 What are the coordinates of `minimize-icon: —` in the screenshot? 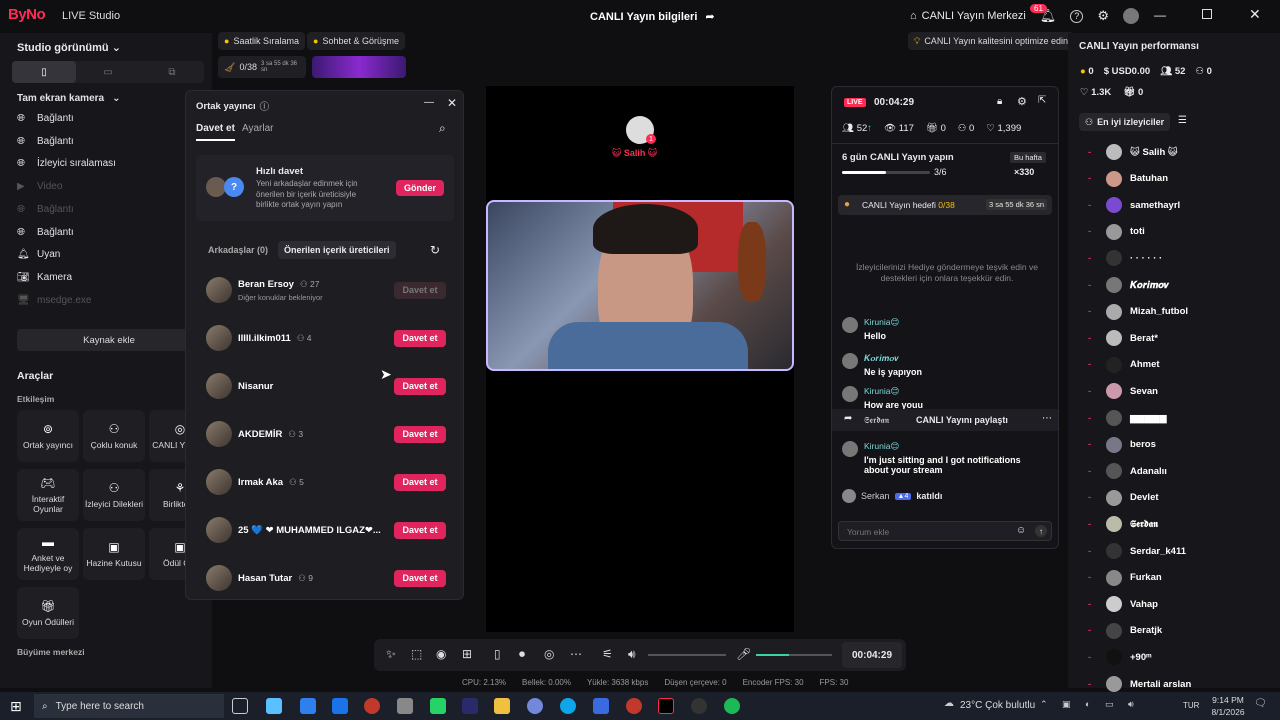 It's located at (1160, 15).